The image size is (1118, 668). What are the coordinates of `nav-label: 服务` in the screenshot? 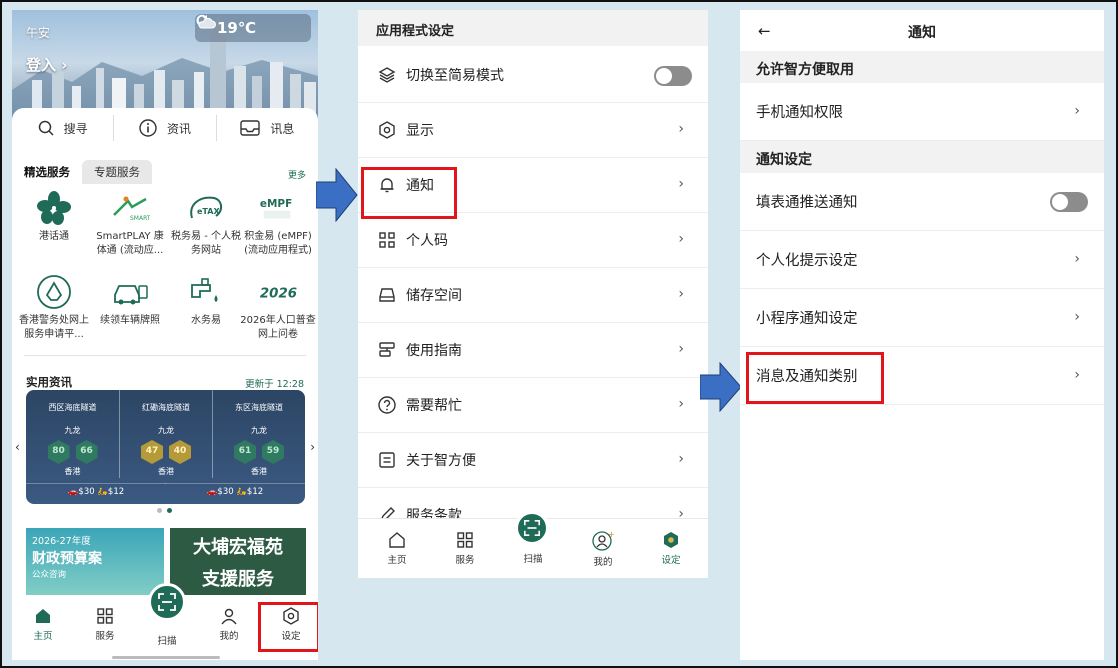 It's located at (105, 636).